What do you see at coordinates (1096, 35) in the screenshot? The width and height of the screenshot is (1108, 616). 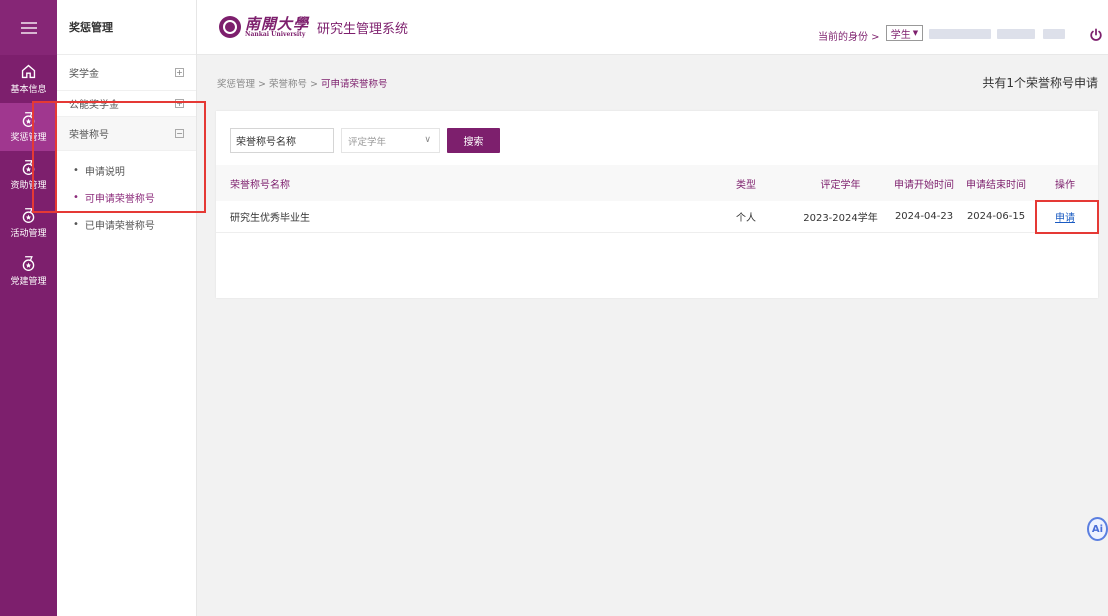 I see `logout-power-icon` at bounding box center [1096, 35].